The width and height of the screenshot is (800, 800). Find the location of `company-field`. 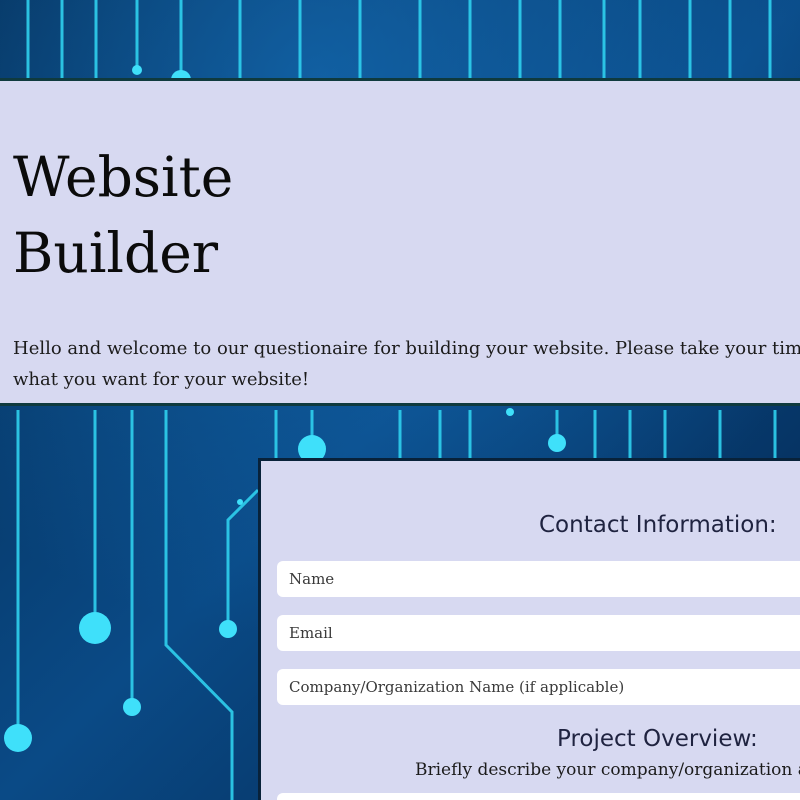

company-field is located at coordinates (538, 687).